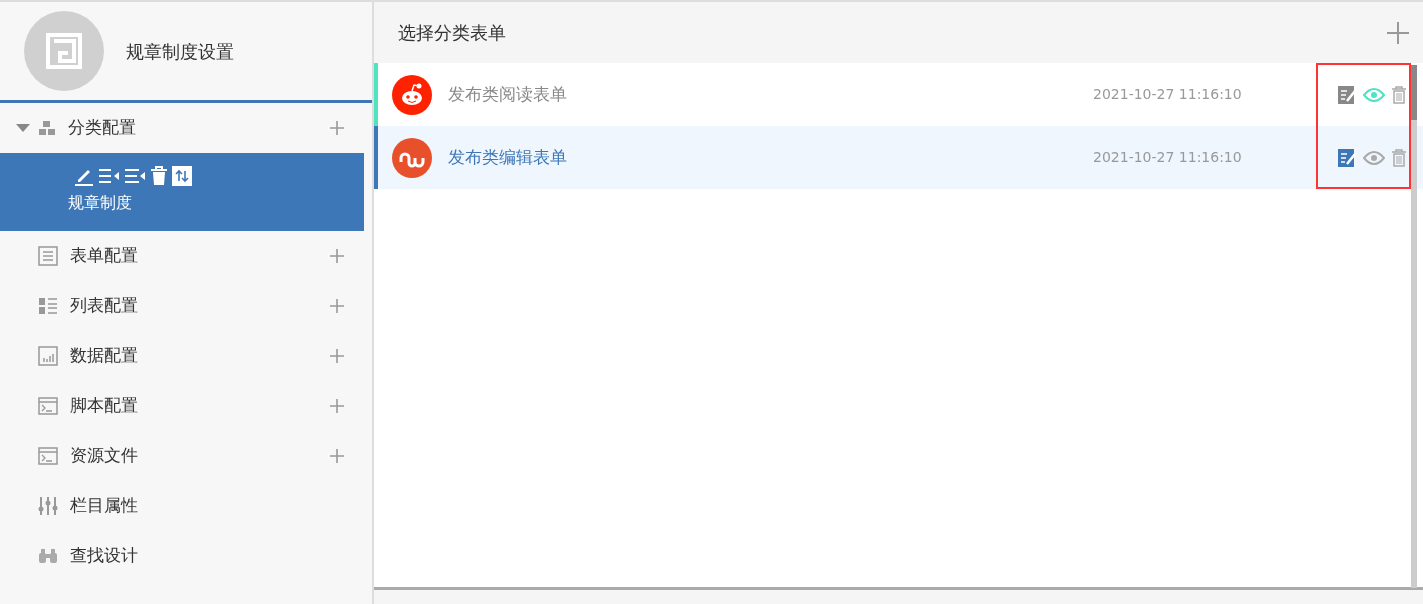 The height and width of the screenshot is (604, 1423). Describe the element at coordinates (197, 128) in the screenshot. I see `sidebar-item: 分类配置` at that location.